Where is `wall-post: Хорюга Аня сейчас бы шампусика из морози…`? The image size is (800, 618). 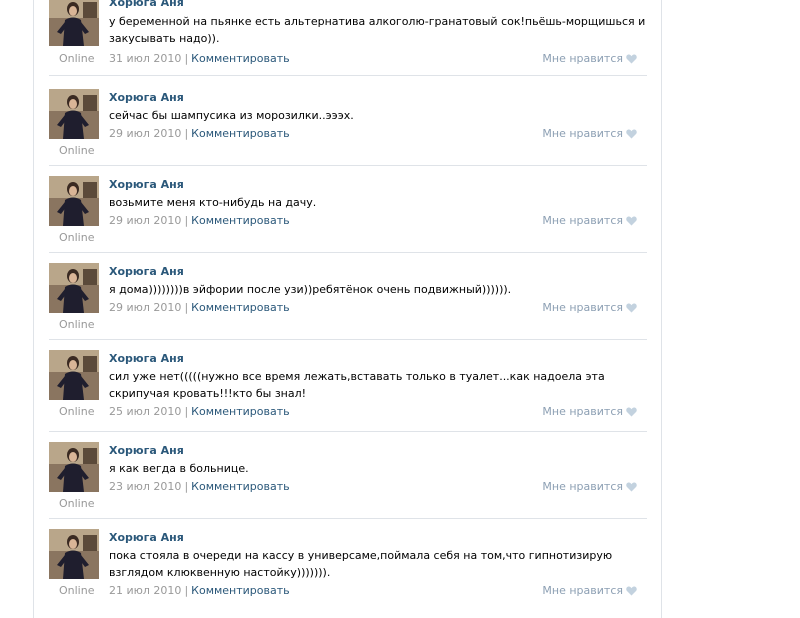 wall-post: Хорюга Аня сейчас бы шампусика из морози… is located at coordinates (348, 127).